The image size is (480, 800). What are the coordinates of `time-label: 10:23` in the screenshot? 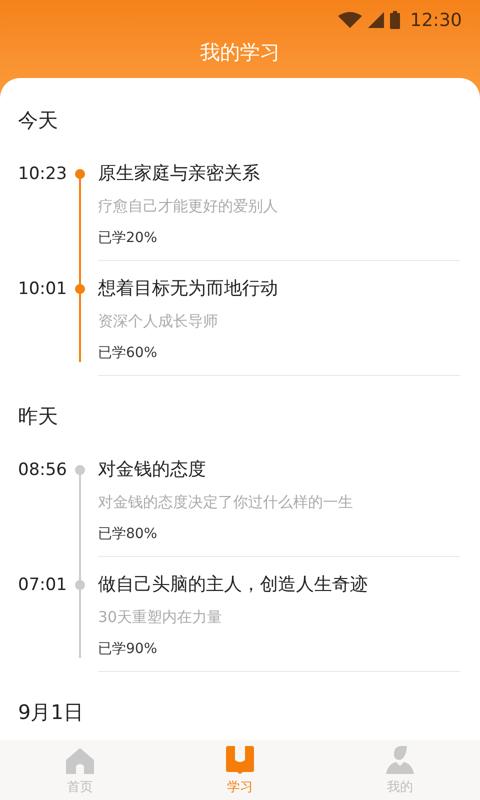 It's located at (42, 174).